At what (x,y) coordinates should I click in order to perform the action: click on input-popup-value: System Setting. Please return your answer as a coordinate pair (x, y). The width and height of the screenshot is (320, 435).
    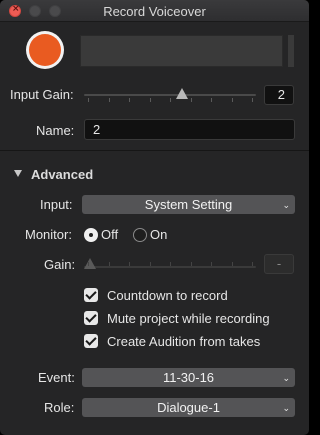
    Looking at the image, I should click on (188, 204).